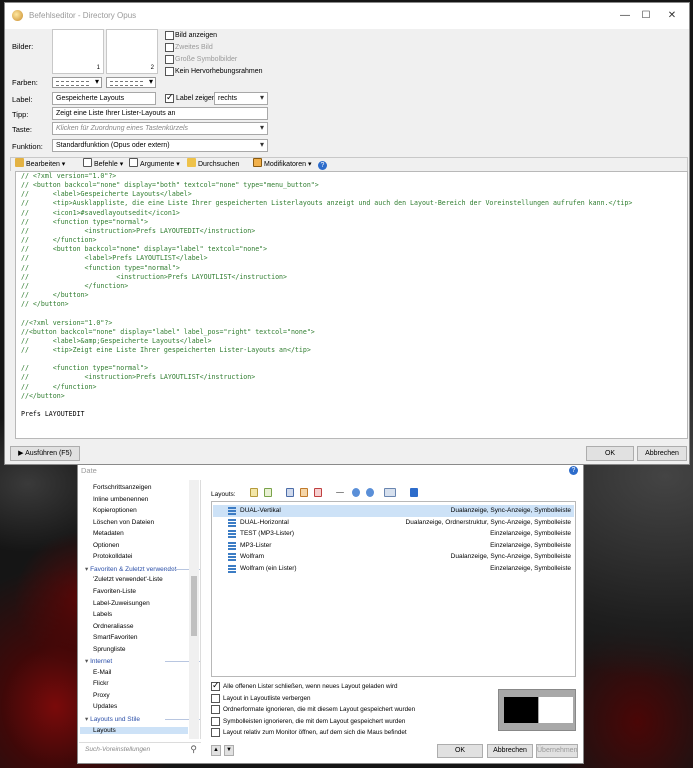 This screenshot has height=768, width=693. I want to click on tip-input: Zeigt eine Liste Ihrer Lister-Layouts an, so click(160, 113).